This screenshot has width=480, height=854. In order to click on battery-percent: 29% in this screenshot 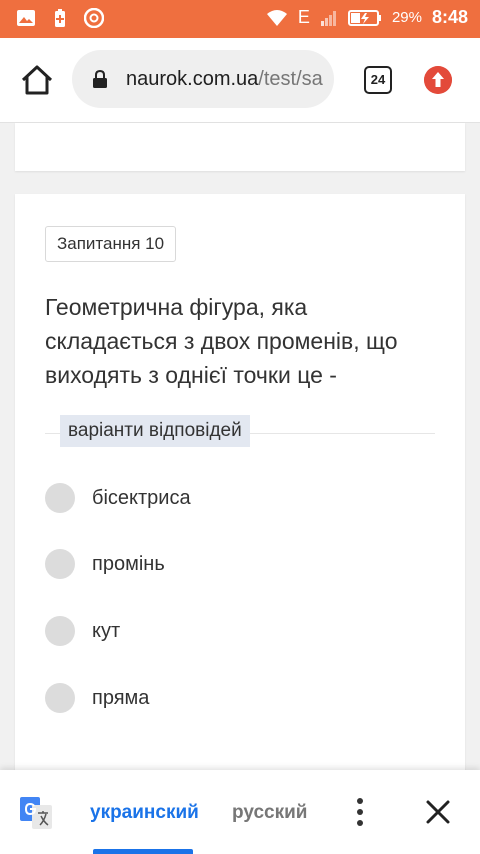, I will do `click(406, 17)`.